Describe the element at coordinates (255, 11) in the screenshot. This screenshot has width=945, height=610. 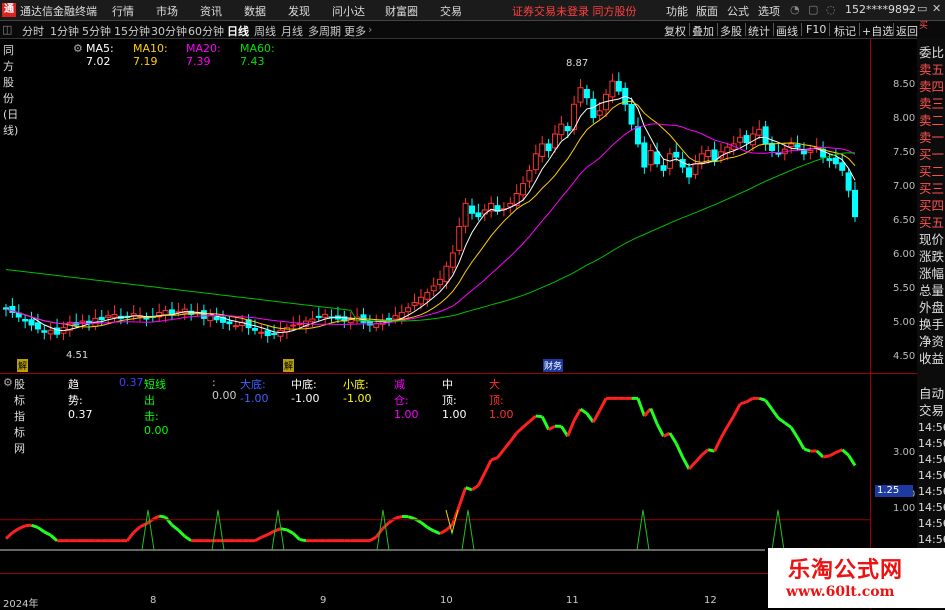
I see `menu-shuju: 数据` at that location.